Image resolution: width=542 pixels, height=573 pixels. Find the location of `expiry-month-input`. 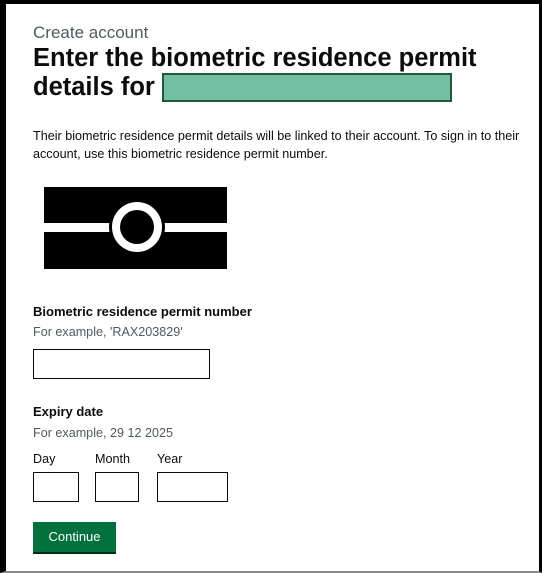

expiry-month-input is located at coordinates (117, 487).